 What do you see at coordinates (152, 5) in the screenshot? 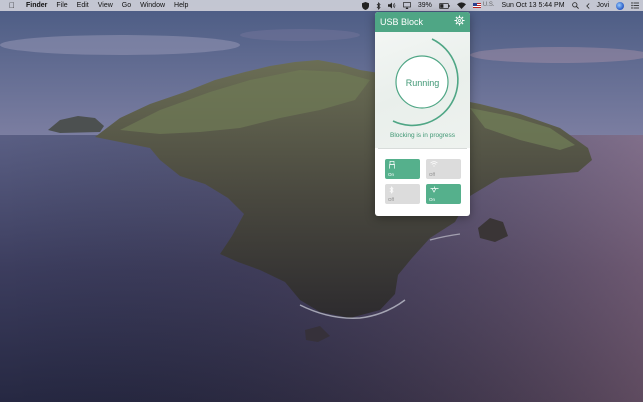
I see `menu-window: Window` at bounding box center [152, 5].